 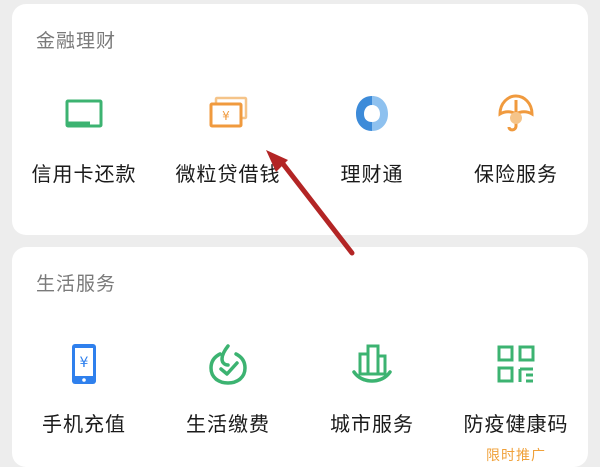 What do you see at coordinates (228, 364) in the screenshot?
I see `bill-pay-icon` at bounding box center [228, 364].